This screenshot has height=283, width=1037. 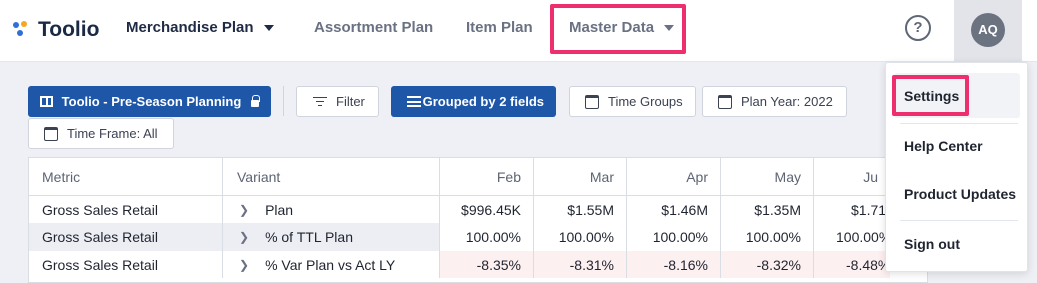 I want to click on value-cell: $1.55M, so click(x=580, y=209).